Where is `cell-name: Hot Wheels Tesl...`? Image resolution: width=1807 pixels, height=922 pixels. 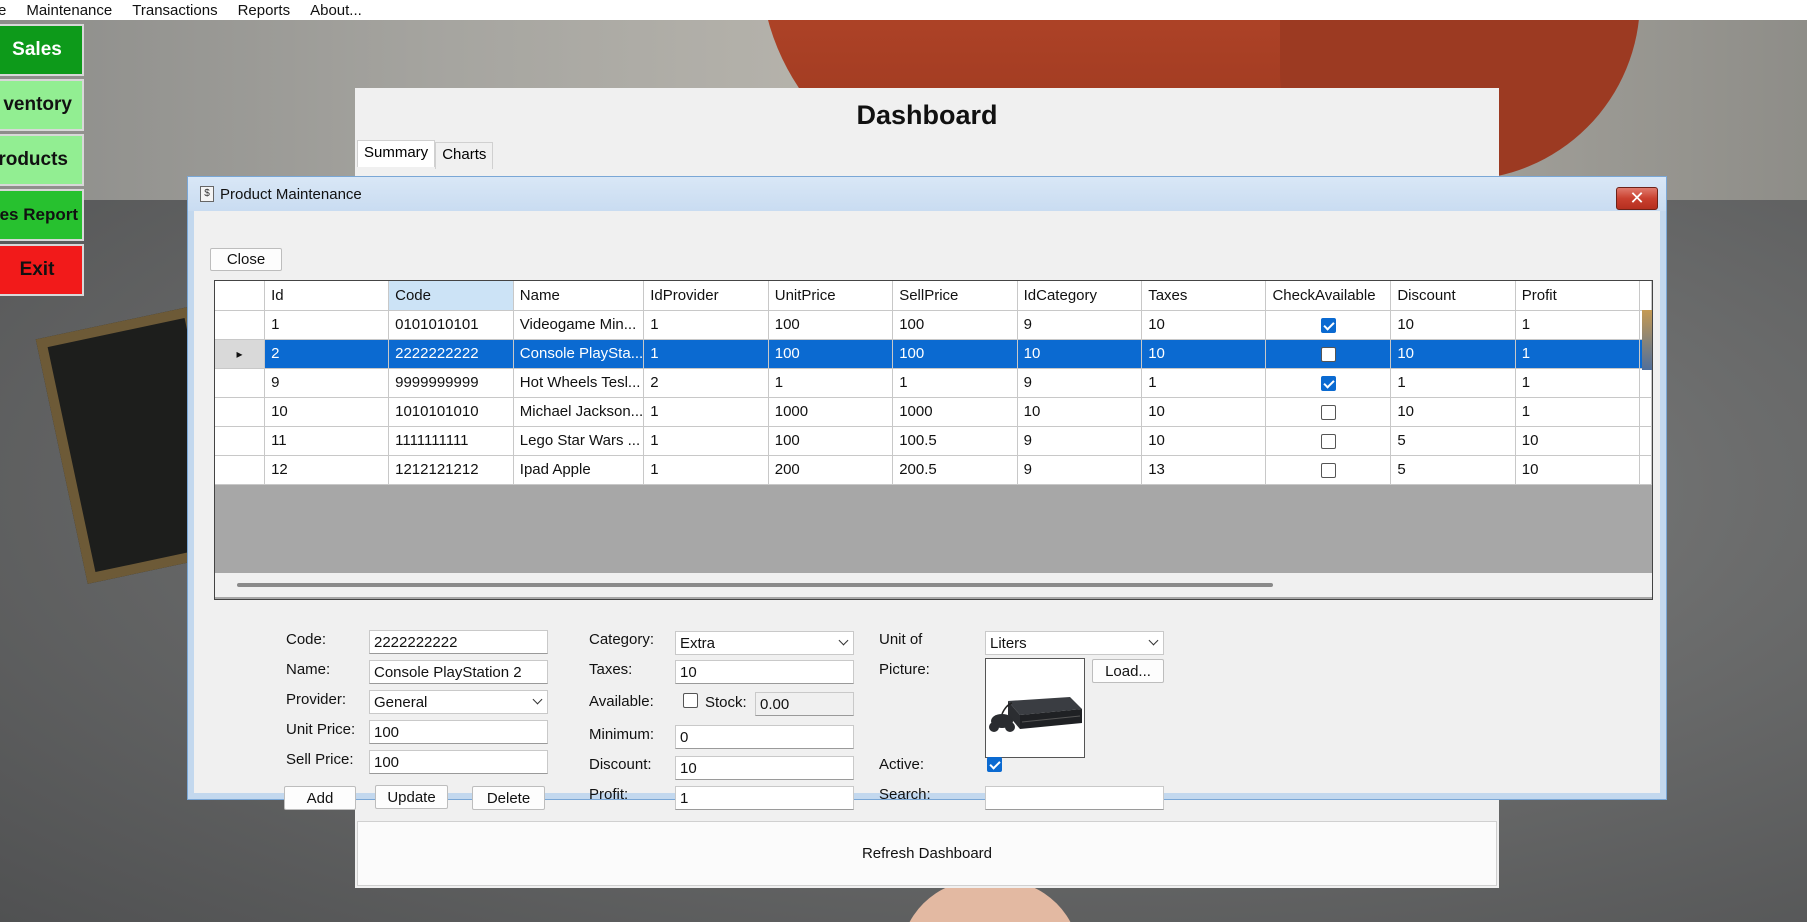 cell-name: Hot Wheels Tesl... is located at coordinates (579, 383).